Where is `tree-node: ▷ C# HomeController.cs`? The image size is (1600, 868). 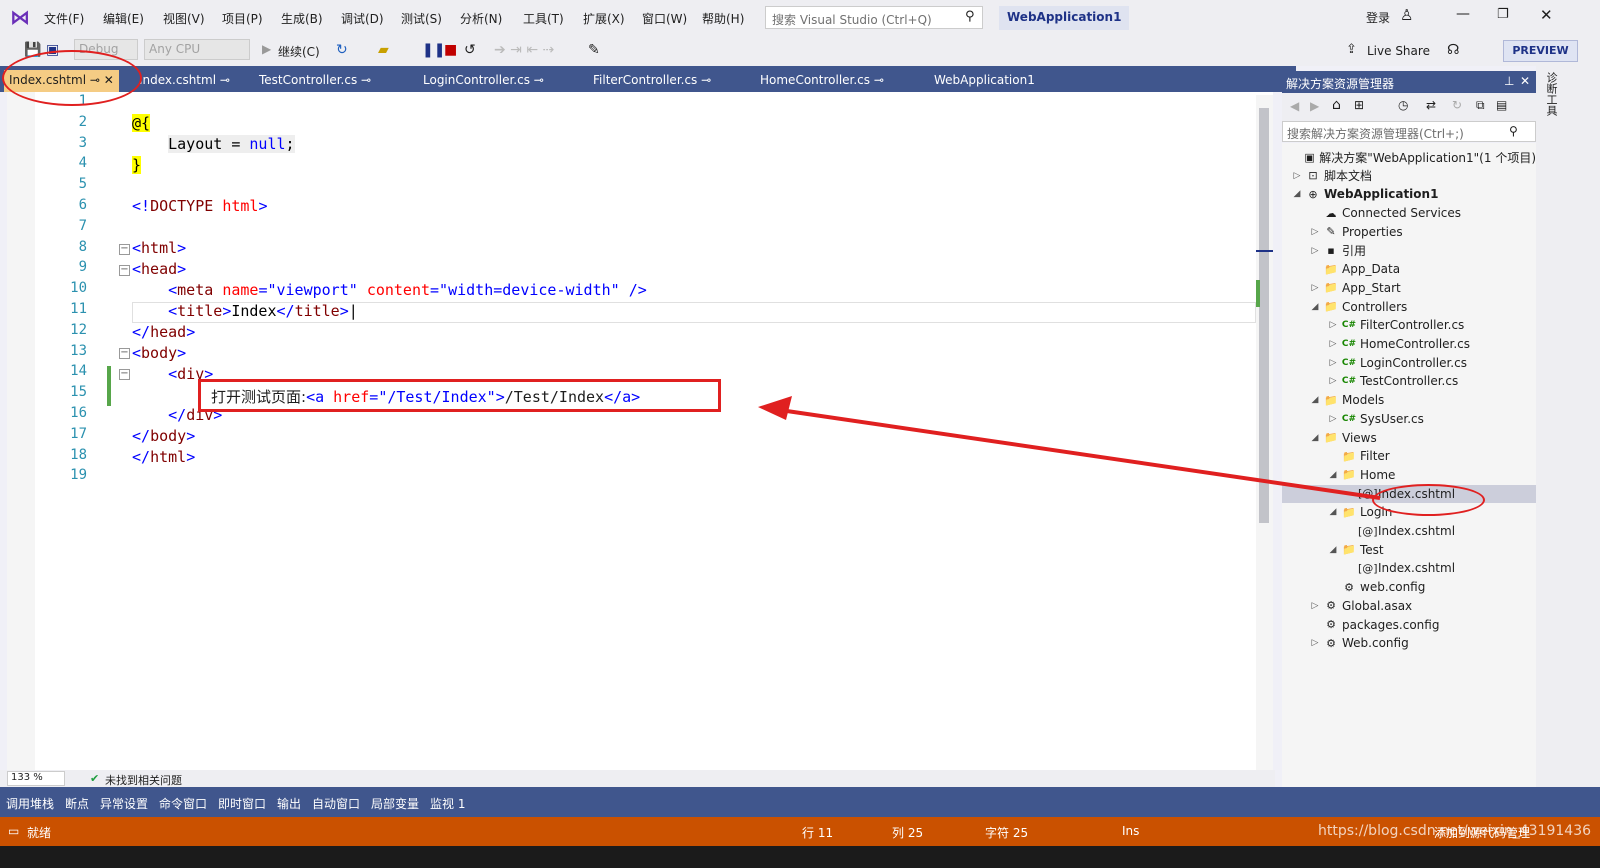
tree-node: ▷ C# HomeController.cs is located at coordinates (1409, 344).